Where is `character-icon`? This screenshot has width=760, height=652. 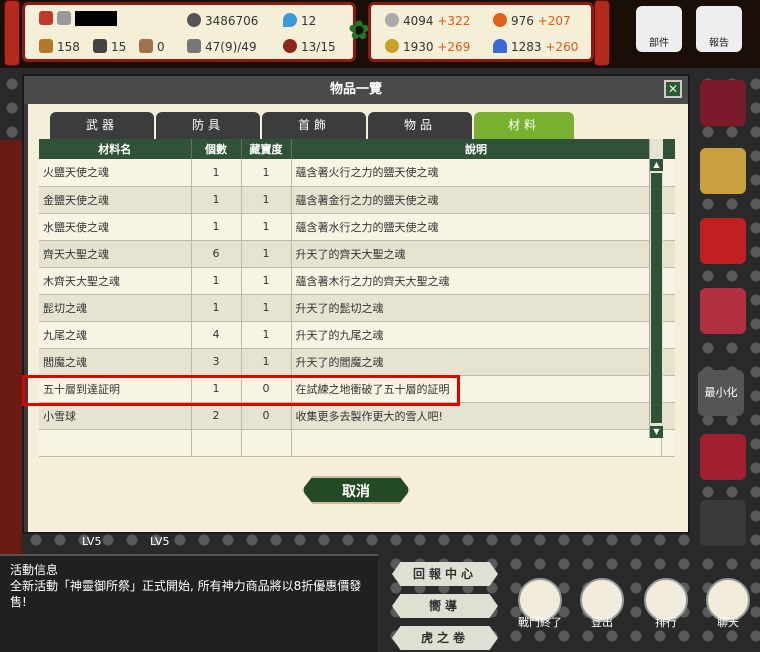
character-icon is located at coordinates (723, 103).